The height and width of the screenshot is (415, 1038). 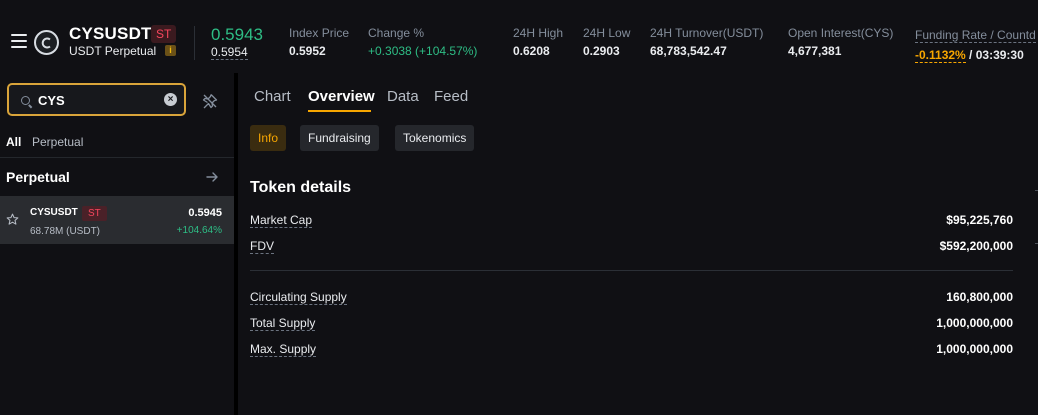 I want to click on stat-24h-high: 24H High 0.6208, so click(x=538, y=42).